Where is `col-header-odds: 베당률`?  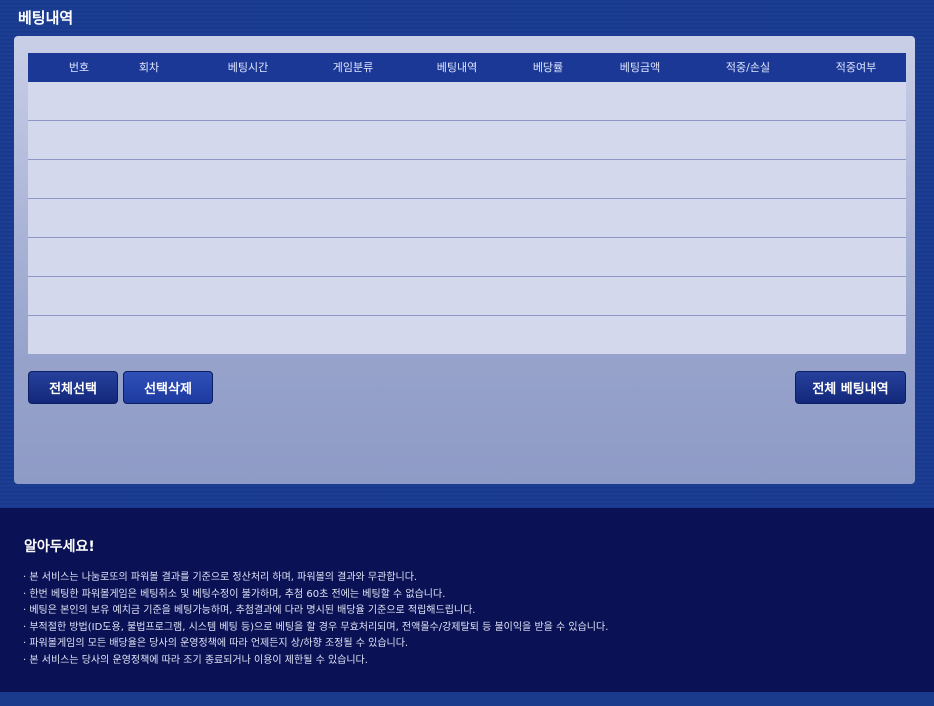
col-header-odds: 베당률 is located at coordinates (548, 67).